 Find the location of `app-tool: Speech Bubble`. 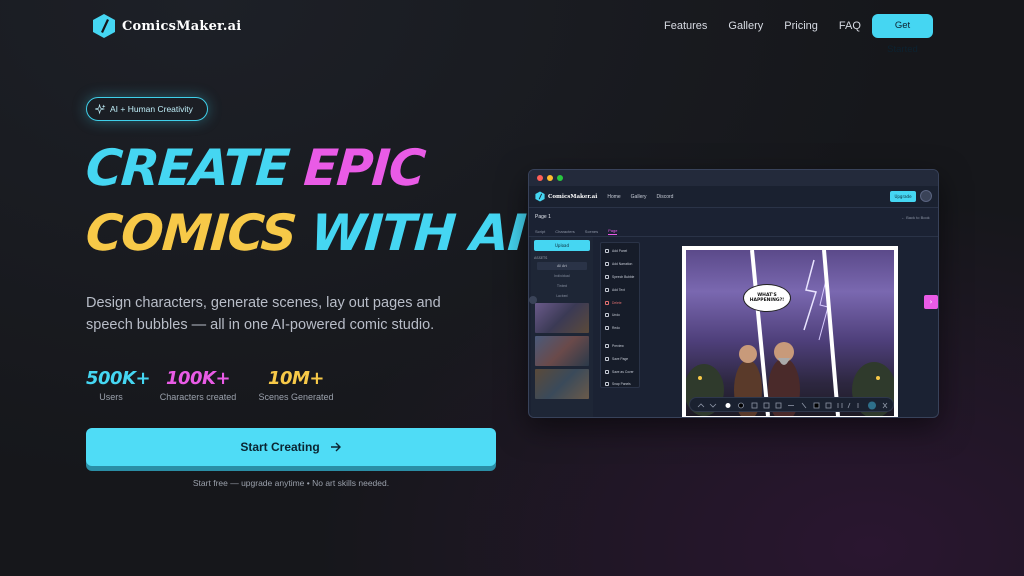

app-tool: Speech Bubble is located at coordinates (620, 277).